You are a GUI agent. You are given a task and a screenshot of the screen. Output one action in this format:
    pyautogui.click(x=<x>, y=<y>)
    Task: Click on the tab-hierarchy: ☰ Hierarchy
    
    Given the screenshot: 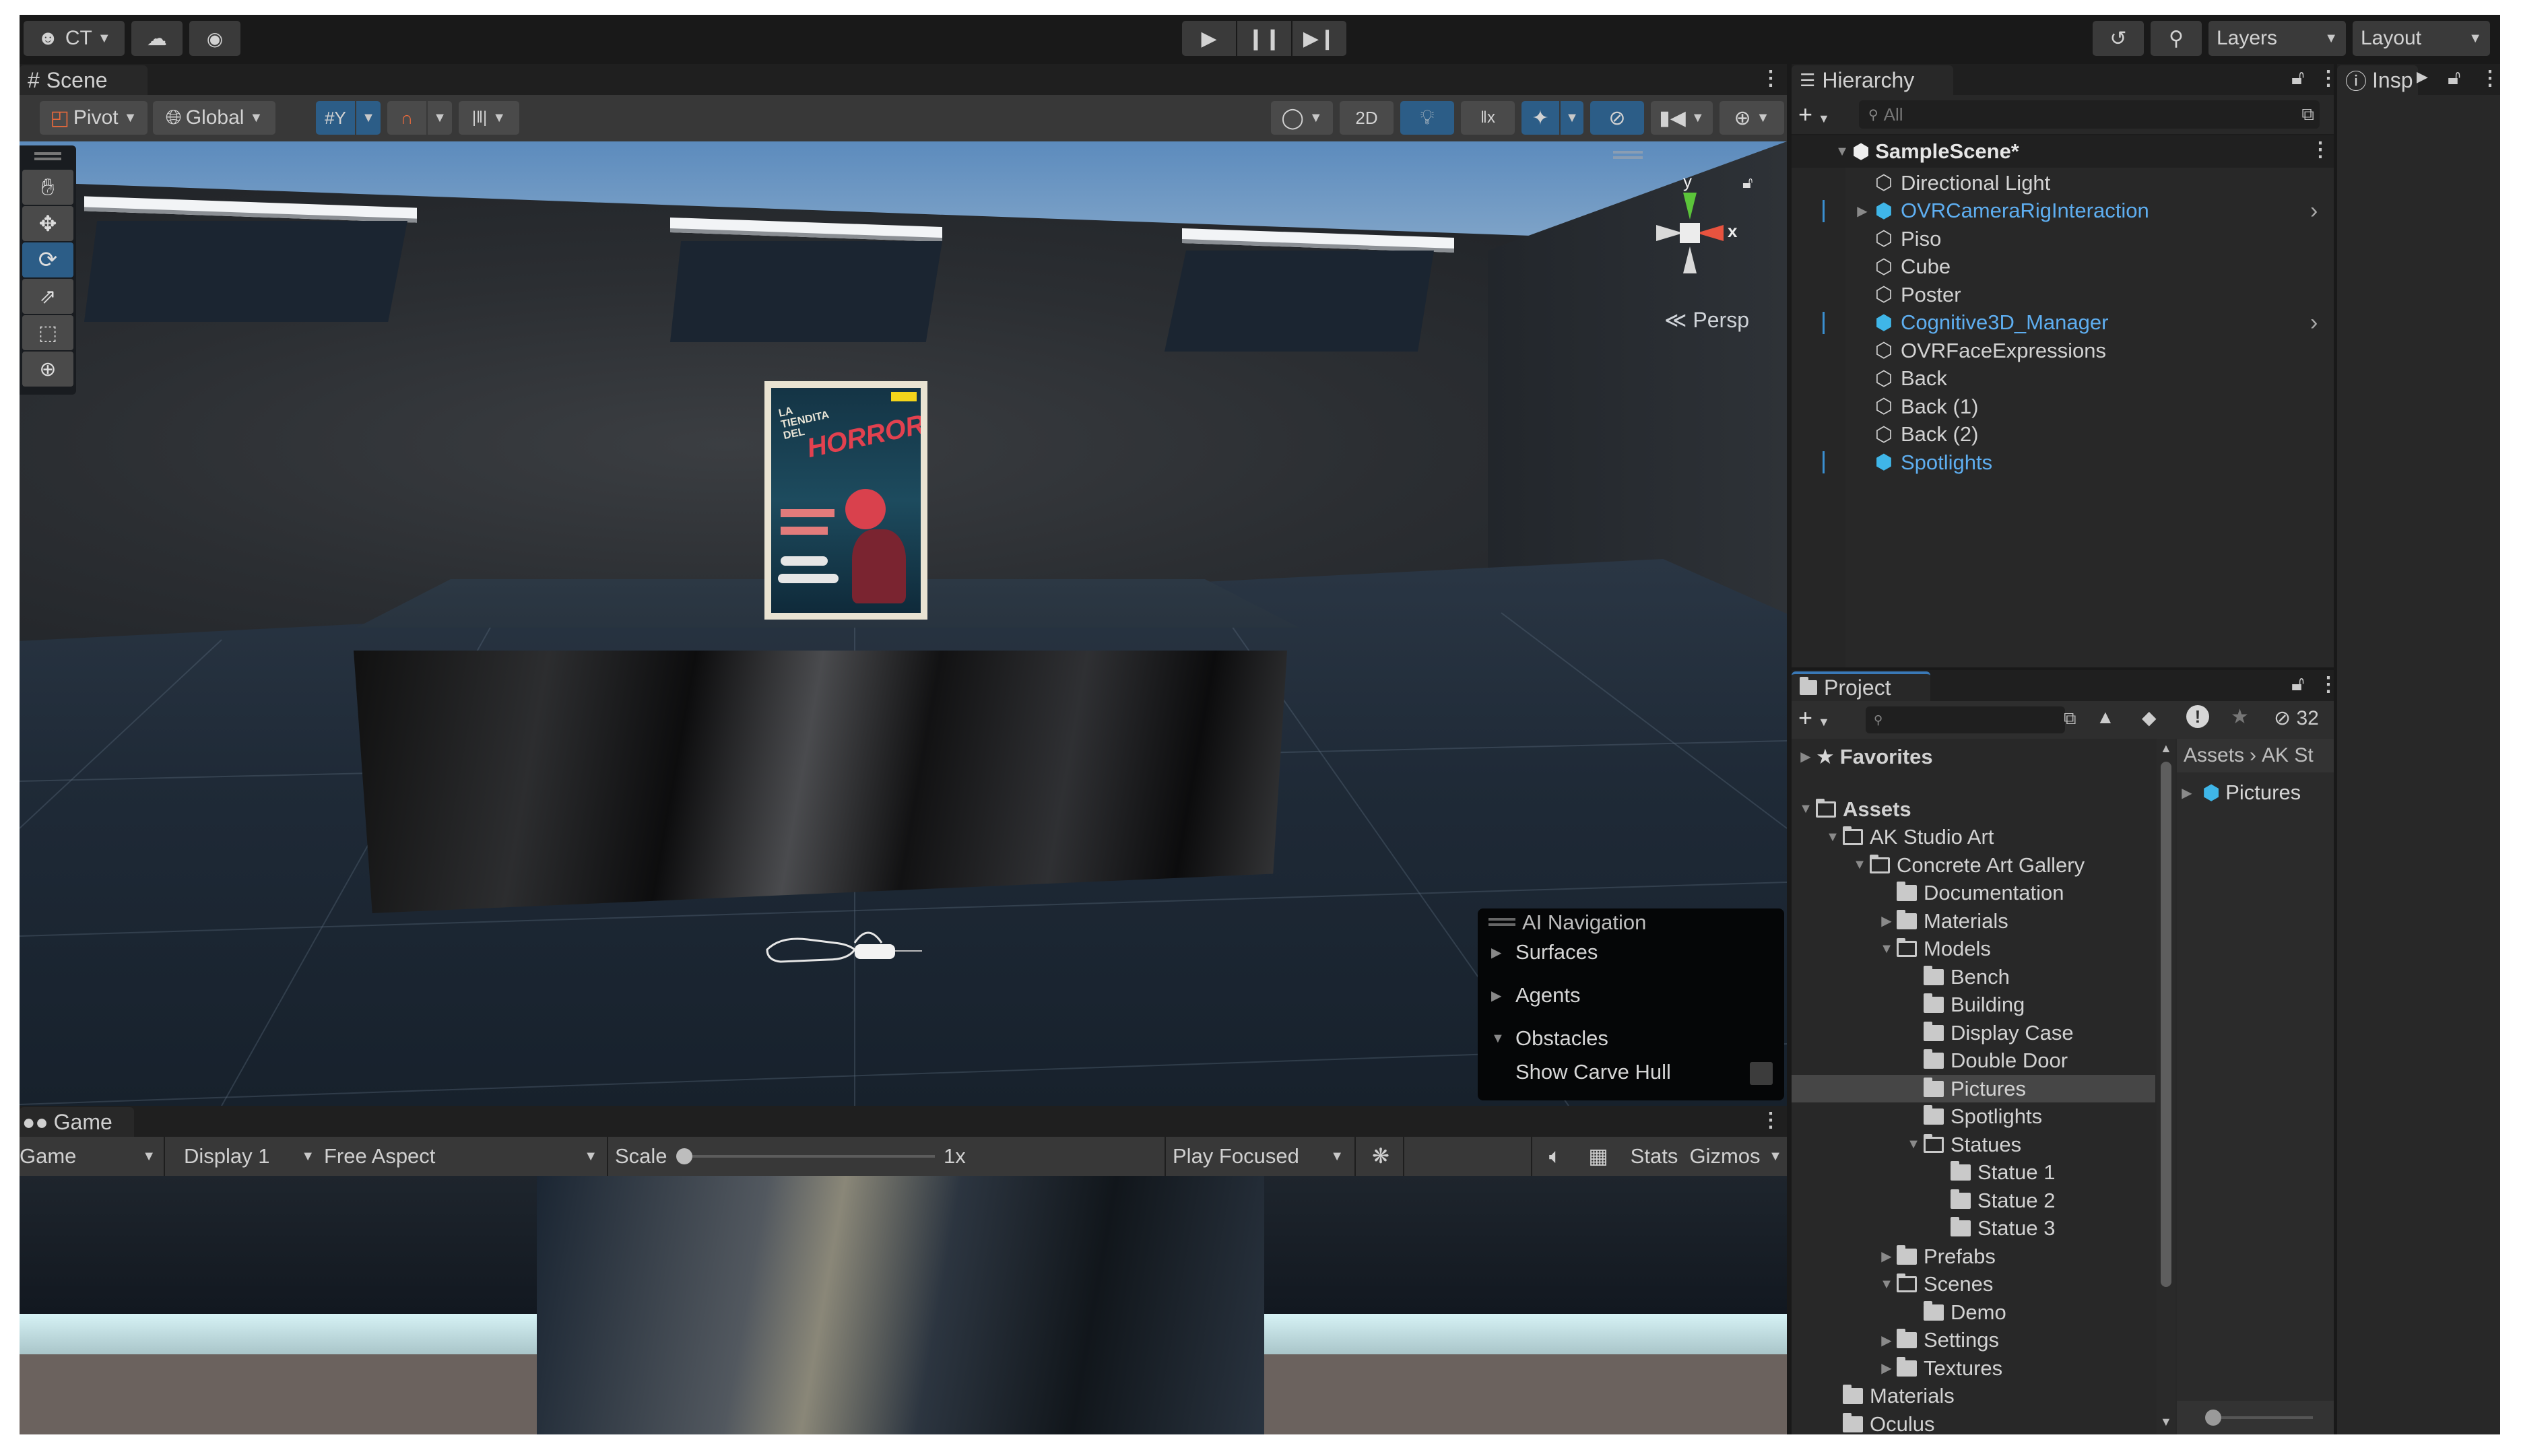 What is the action you would take?
    pyautogui.click(x=1872, y=80)
    